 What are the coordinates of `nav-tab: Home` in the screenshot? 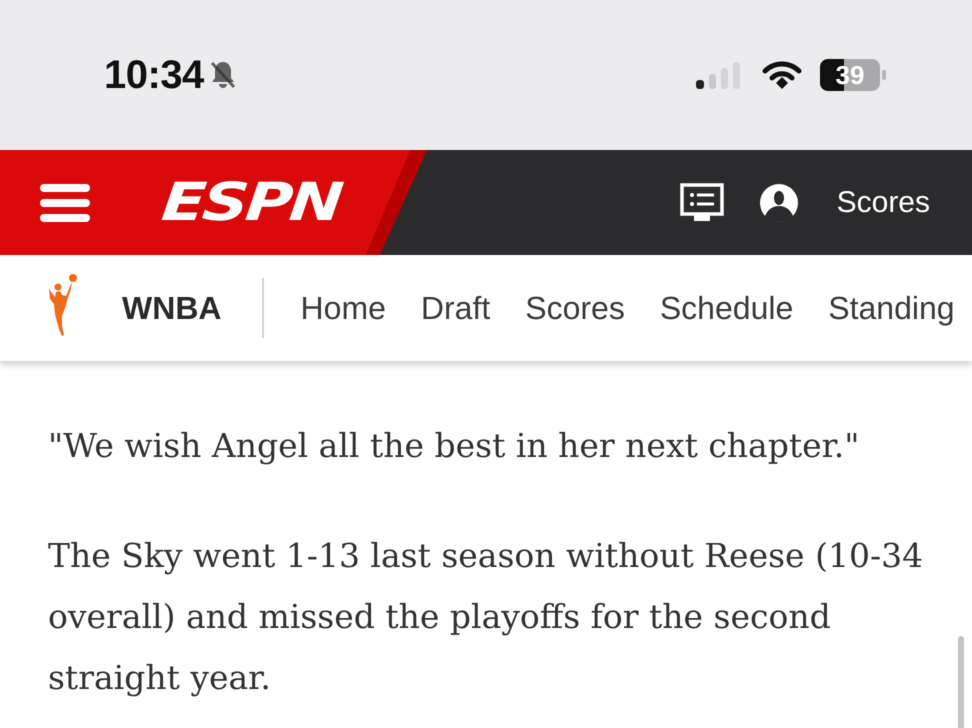 It's located at (343, 308).